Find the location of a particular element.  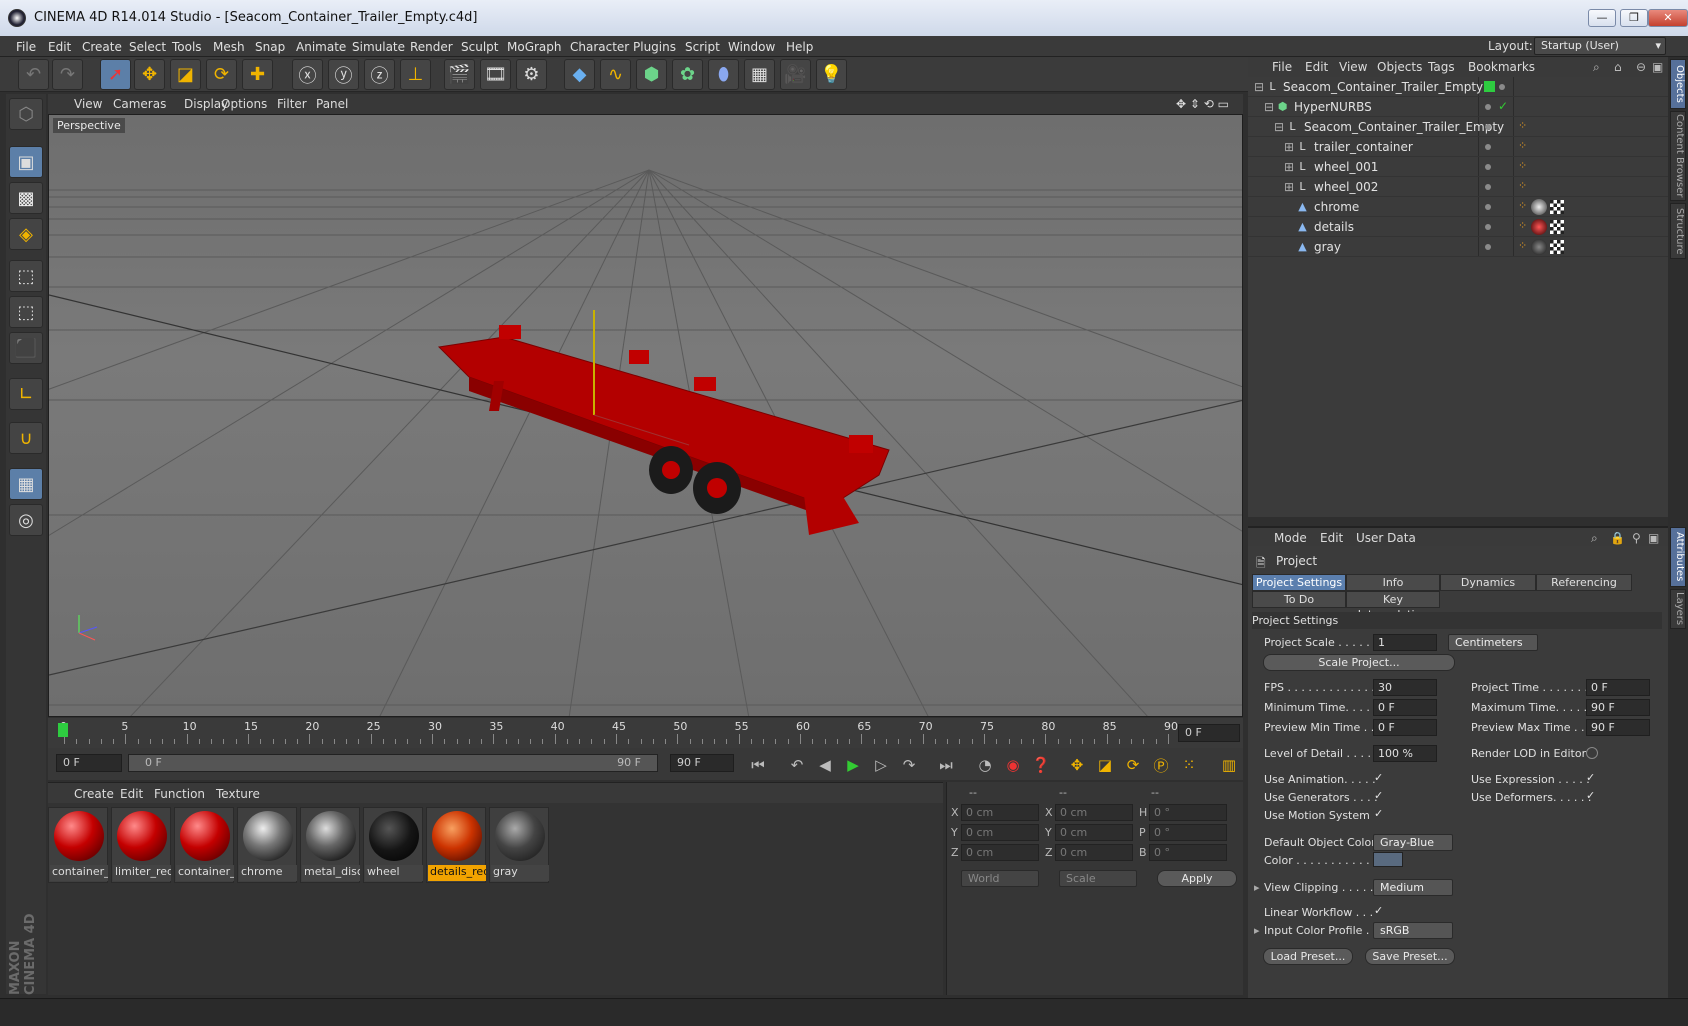

render-picture-viewer-icon: 🎞 is located at coordinates (495, 74).